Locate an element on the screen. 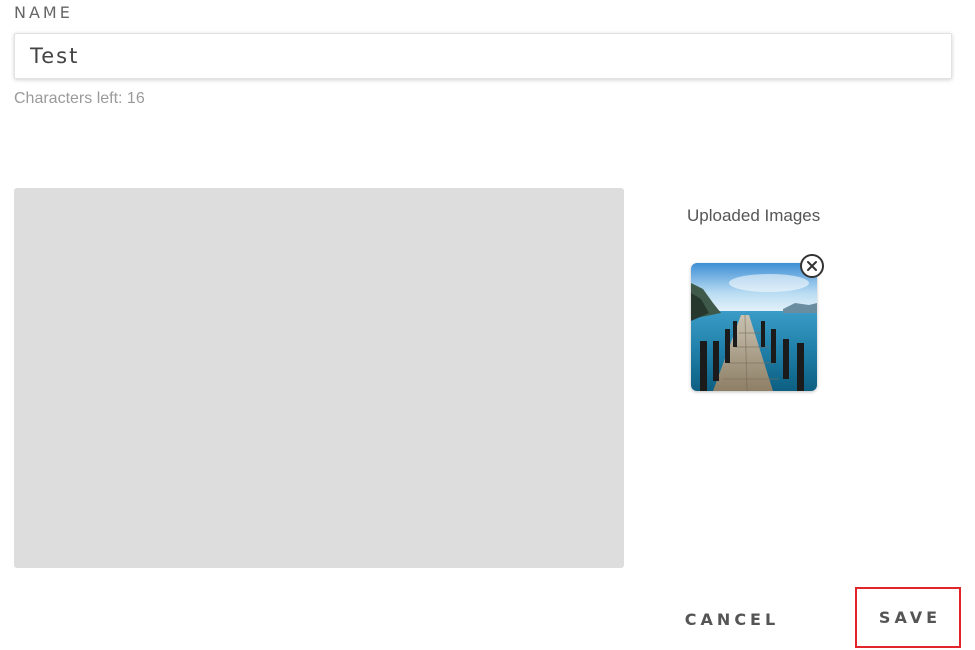 This screenshot has width=975, height=650. uploaded-image-item is located at coordinates (757, 322).